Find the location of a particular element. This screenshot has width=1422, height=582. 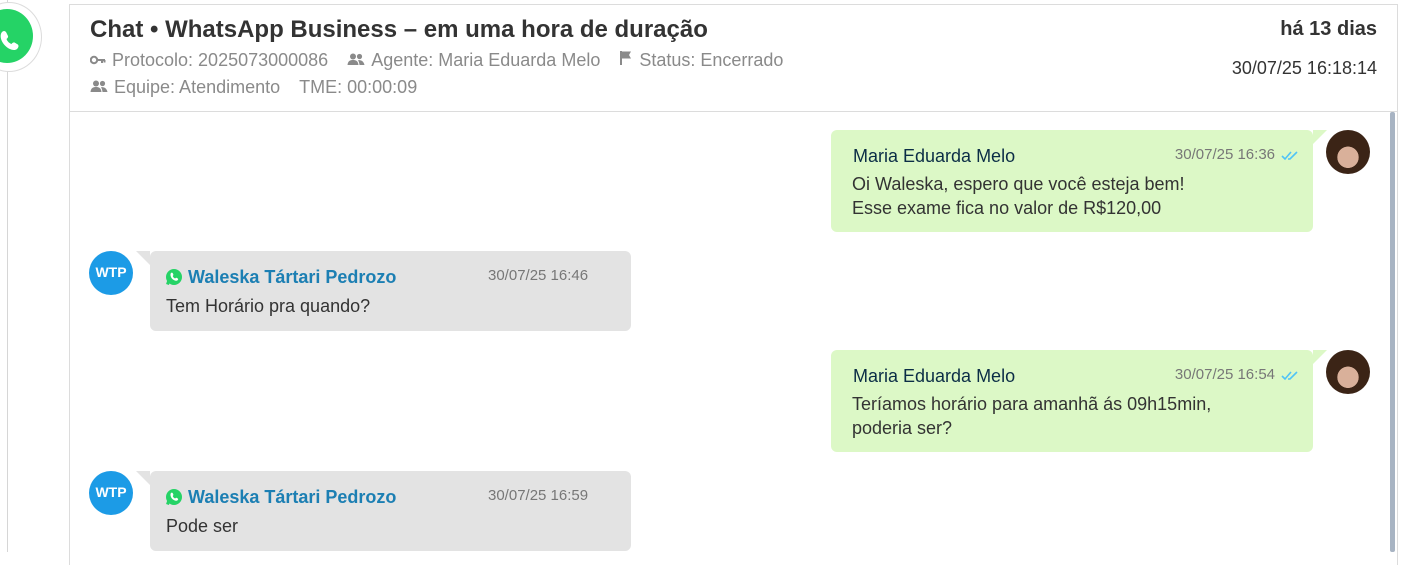

timeline-rail is located at coordinates (7, 276).